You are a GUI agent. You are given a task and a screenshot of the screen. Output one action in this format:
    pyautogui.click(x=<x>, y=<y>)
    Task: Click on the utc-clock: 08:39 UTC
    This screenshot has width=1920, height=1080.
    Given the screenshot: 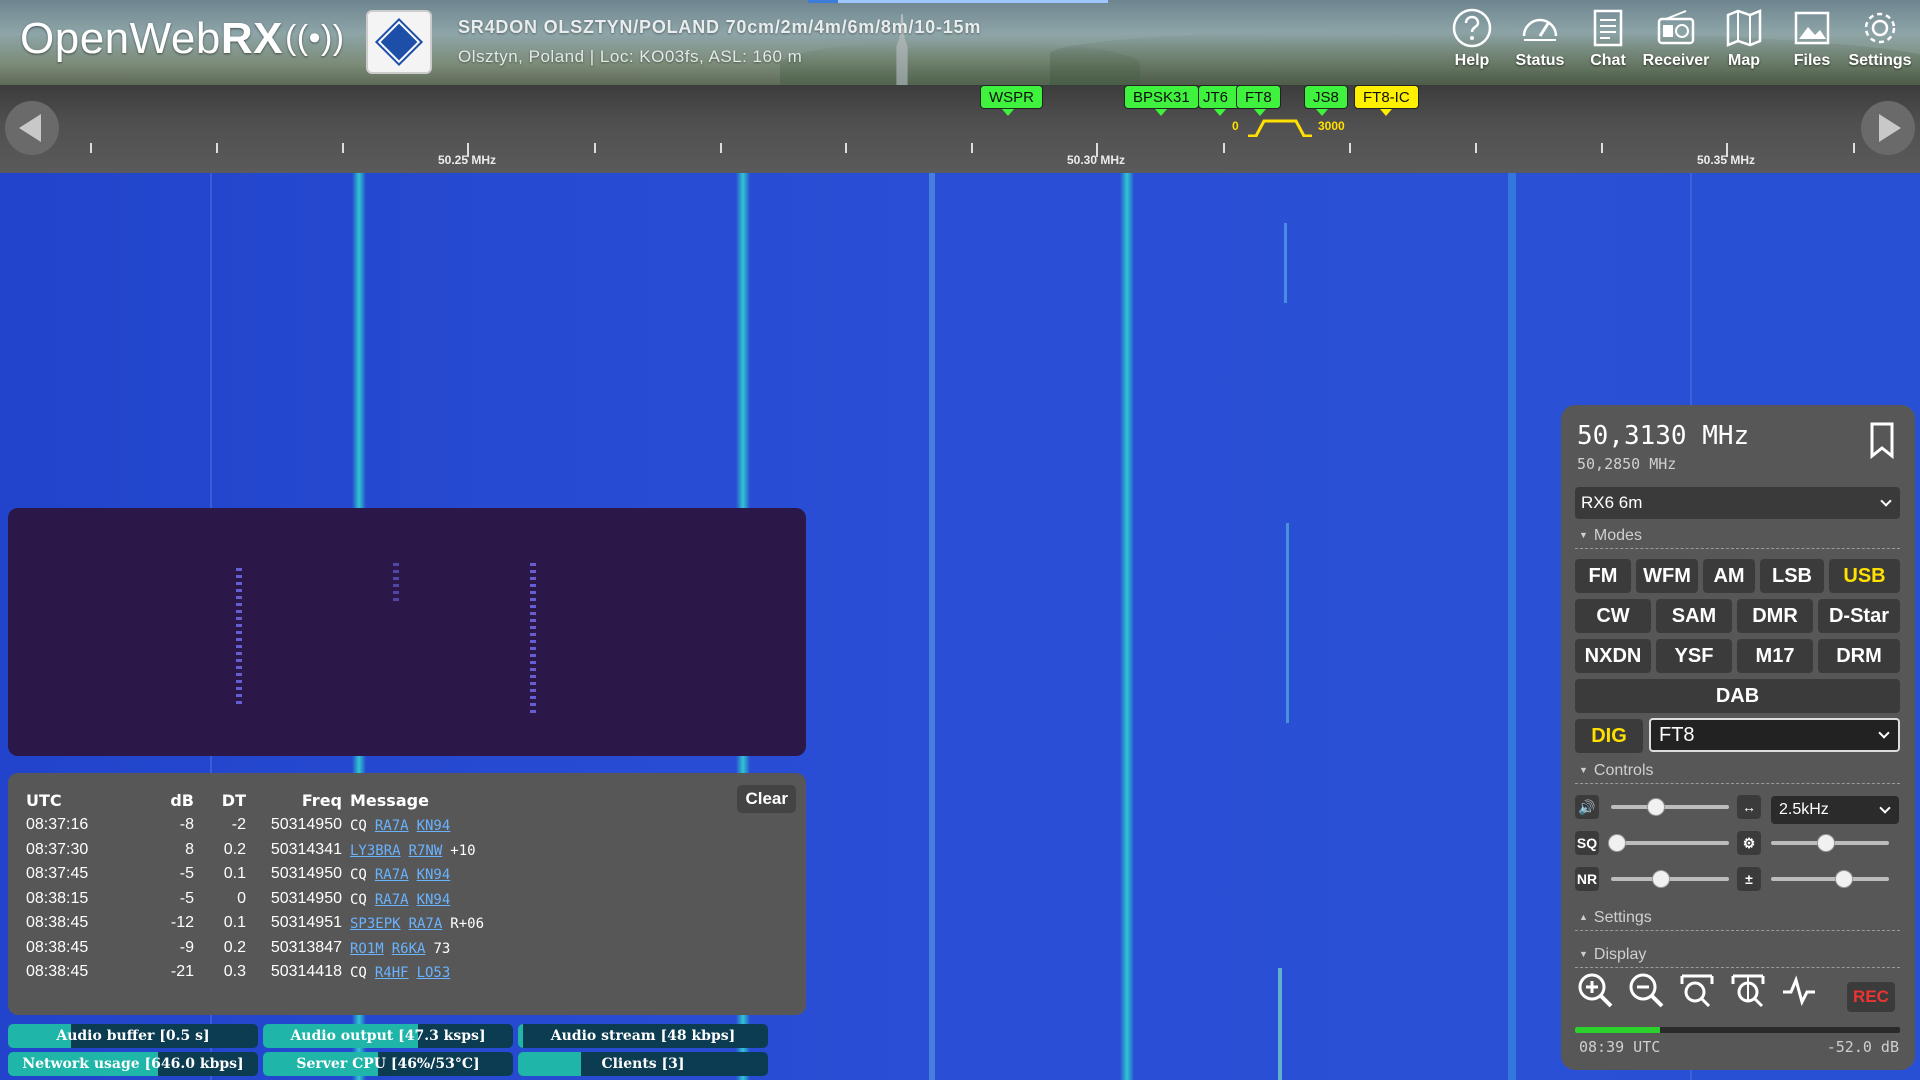 What is the action you would take?
    pyautogui.click(x=1620, y=1047)
    